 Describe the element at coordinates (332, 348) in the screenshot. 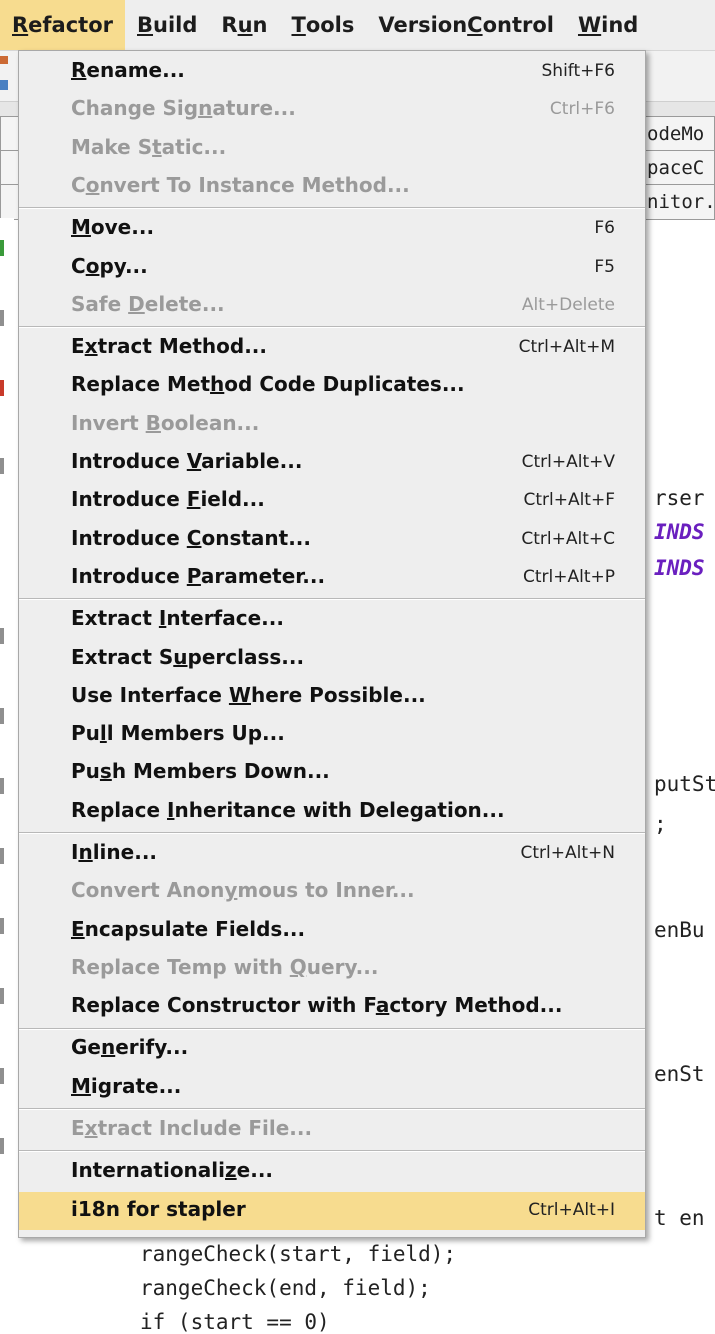

I see `menu-item: Extract Method... Ctrl+Alt+M` at that location.